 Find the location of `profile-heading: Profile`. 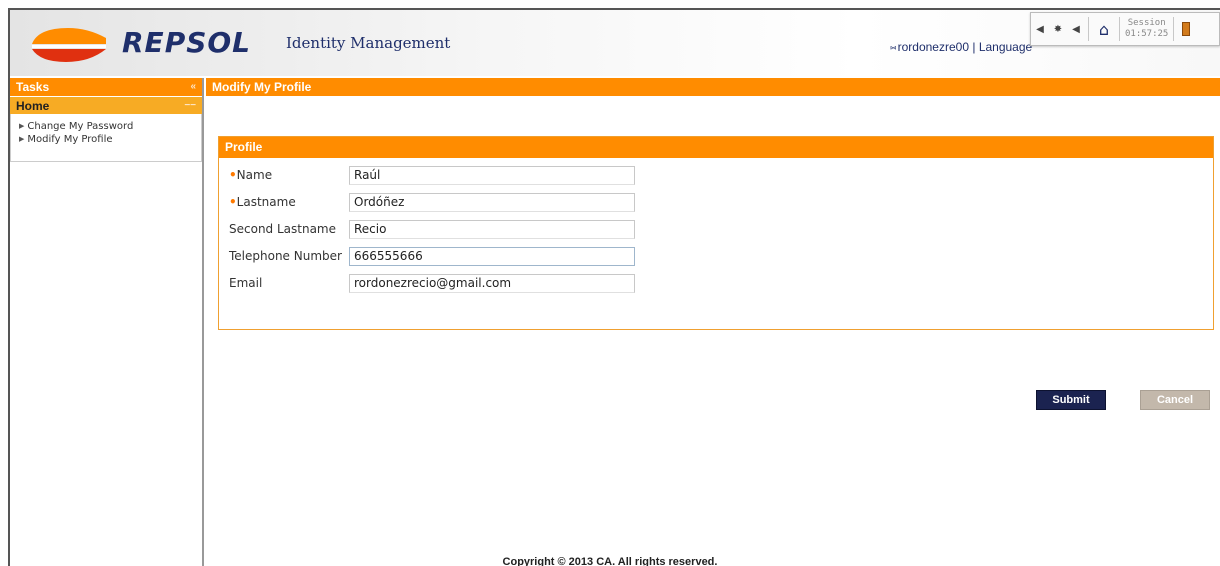

profile-heading: Profile is located at coordinates (716, 147).